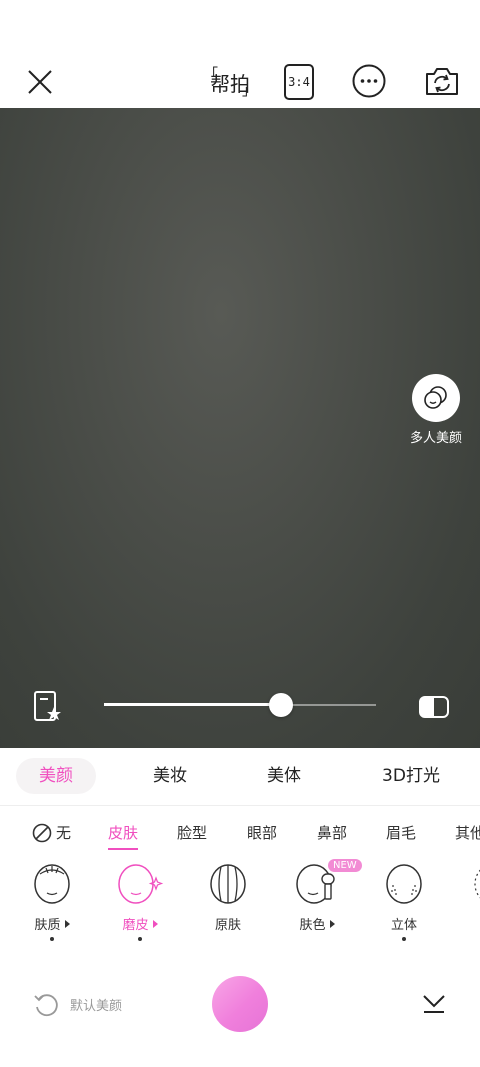  Describe the element at coordinates (141, 884) in the screenshot. I see `smooth-skin-icon` at that location.